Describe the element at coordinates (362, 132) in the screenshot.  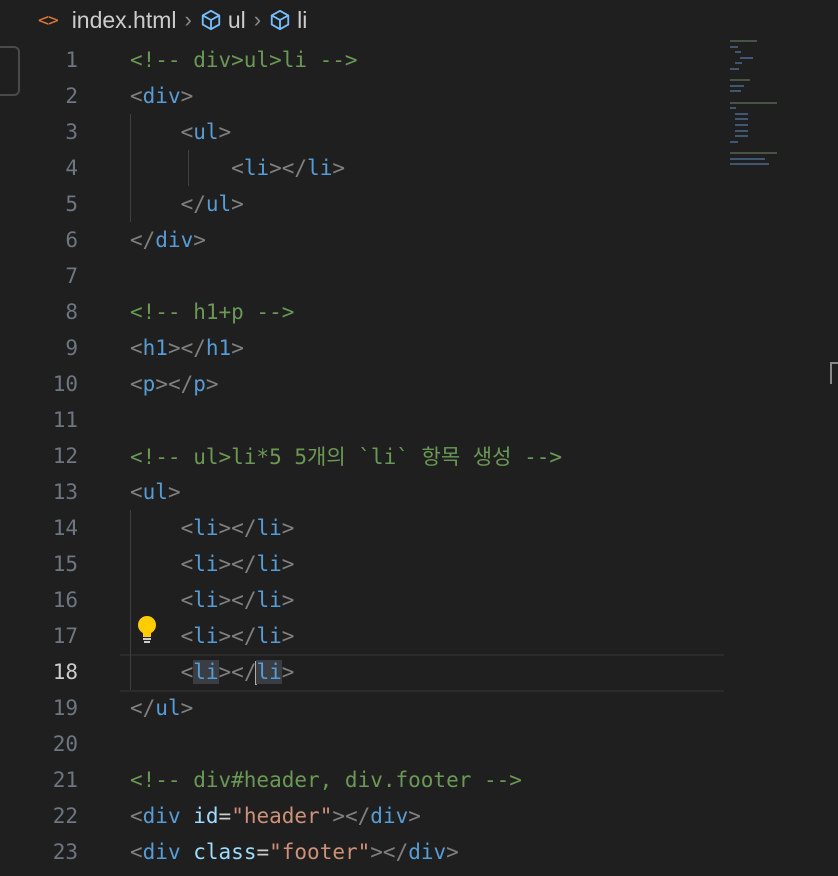
I see `code-line: 3 <ul>` at that location.